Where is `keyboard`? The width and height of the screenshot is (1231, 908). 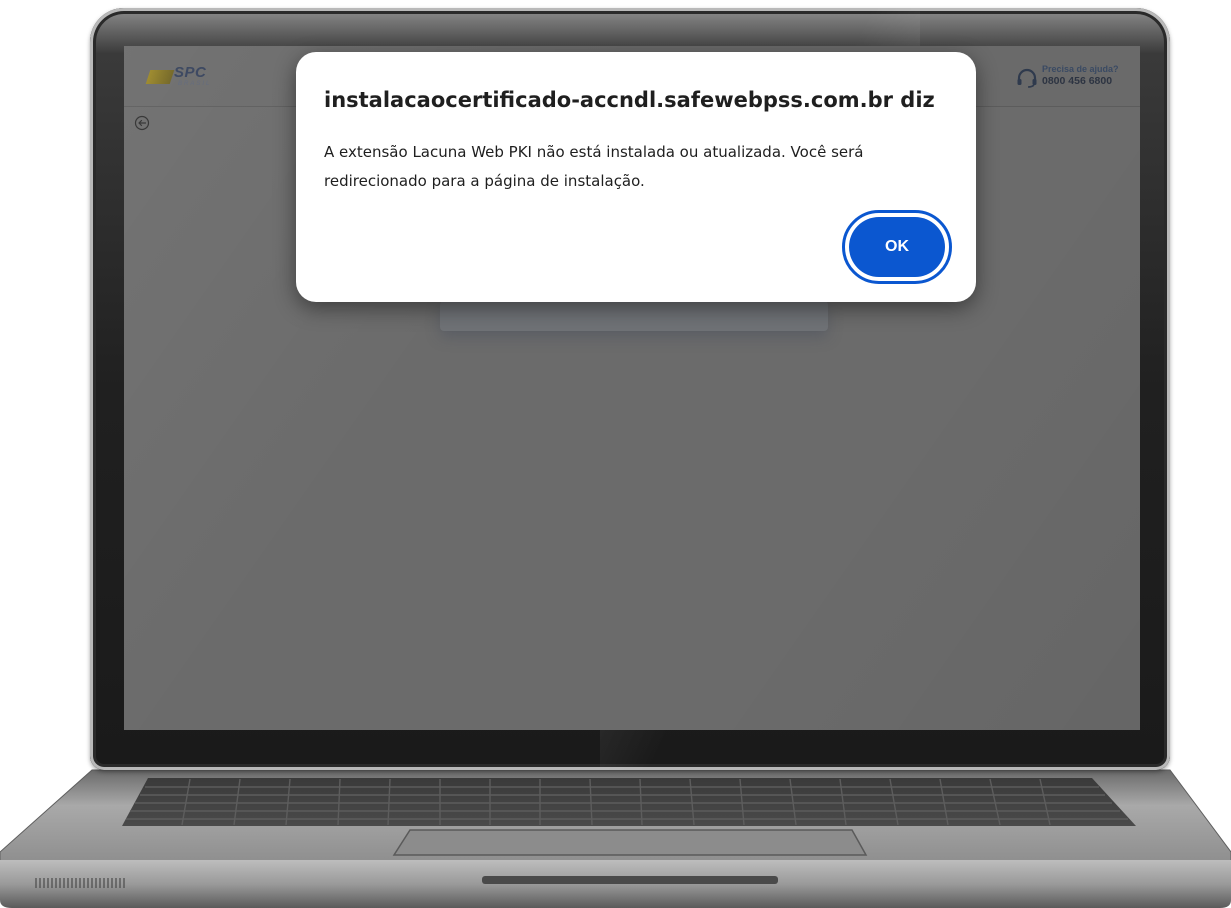 keyboard is located at coordinates (629, 802).